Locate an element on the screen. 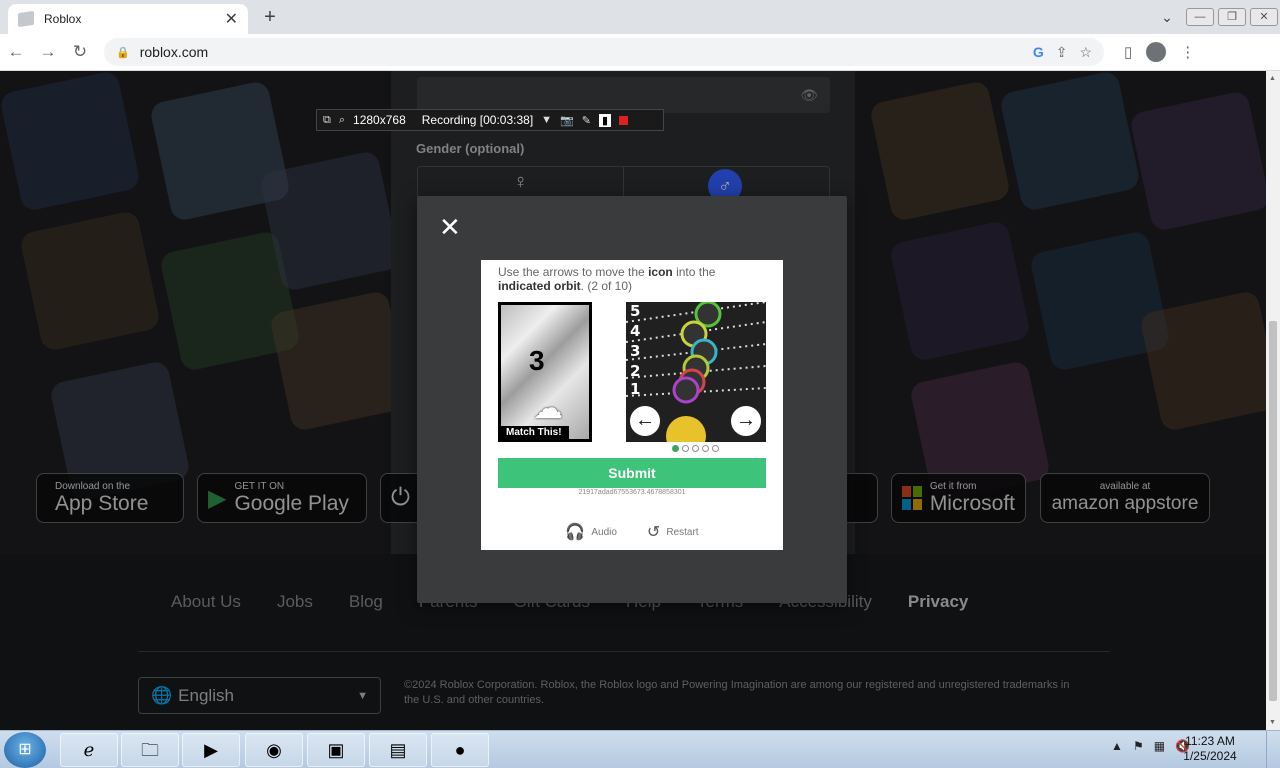 This screenshot has height=768, width=1280. pencil-icon: ✎ is located at coordinates (586, 120).